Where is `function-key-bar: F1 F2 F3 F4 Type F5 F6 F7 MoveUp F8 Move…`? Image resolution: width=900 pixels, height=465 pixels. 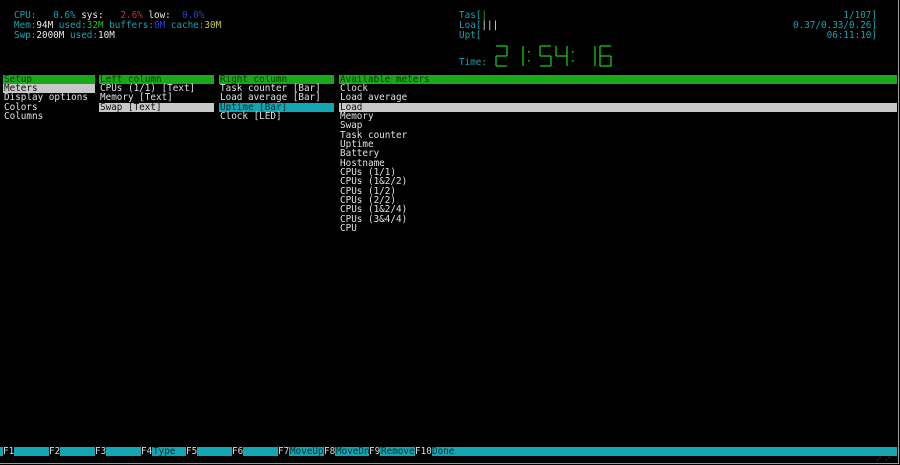
function-key-bar: F1 F2 F3 F4 Type F5 F6 F7 MoveUp F8 Move… is located at coordinates (448, 451).